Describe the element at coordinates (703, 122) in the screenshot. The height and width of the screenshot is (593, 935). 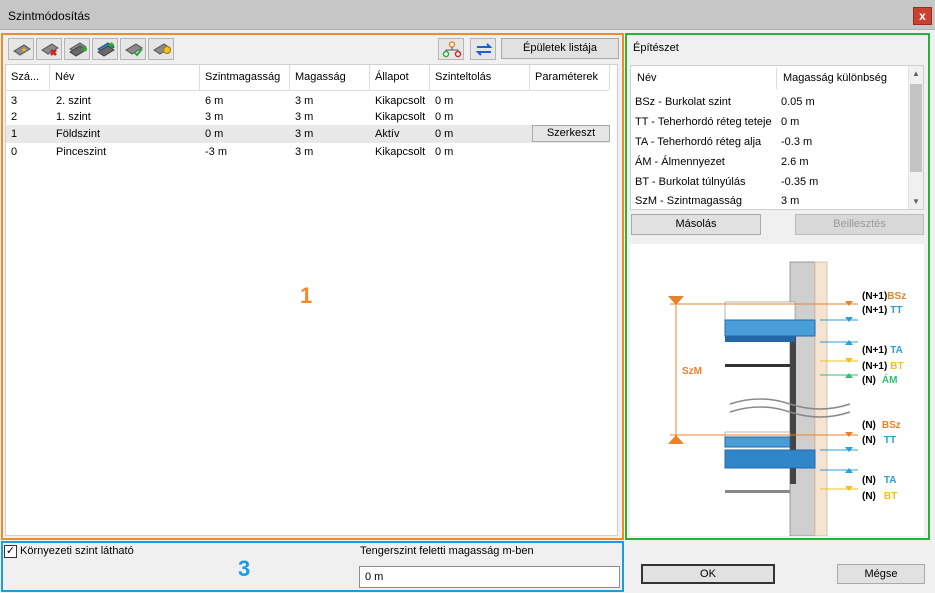
I see `item-name: TT - Teherhordó réteg teteje` at that location.